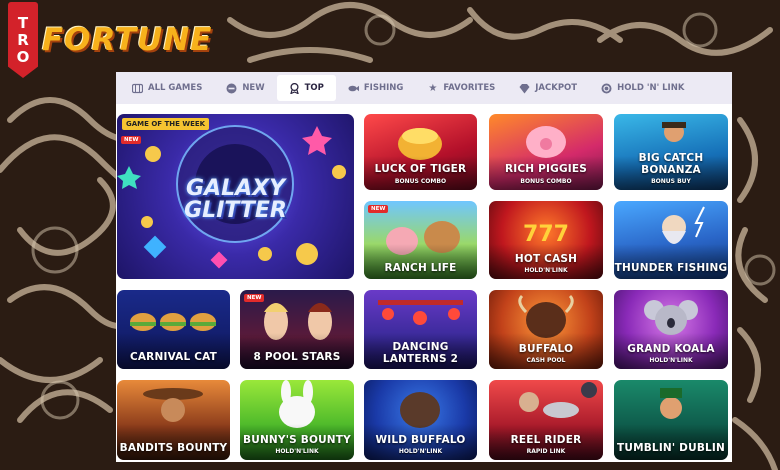 This screenshot has height=470, width=780. I want to click on tab-hold-n-link: HOLD 'N' LINK, so click(642, 88).